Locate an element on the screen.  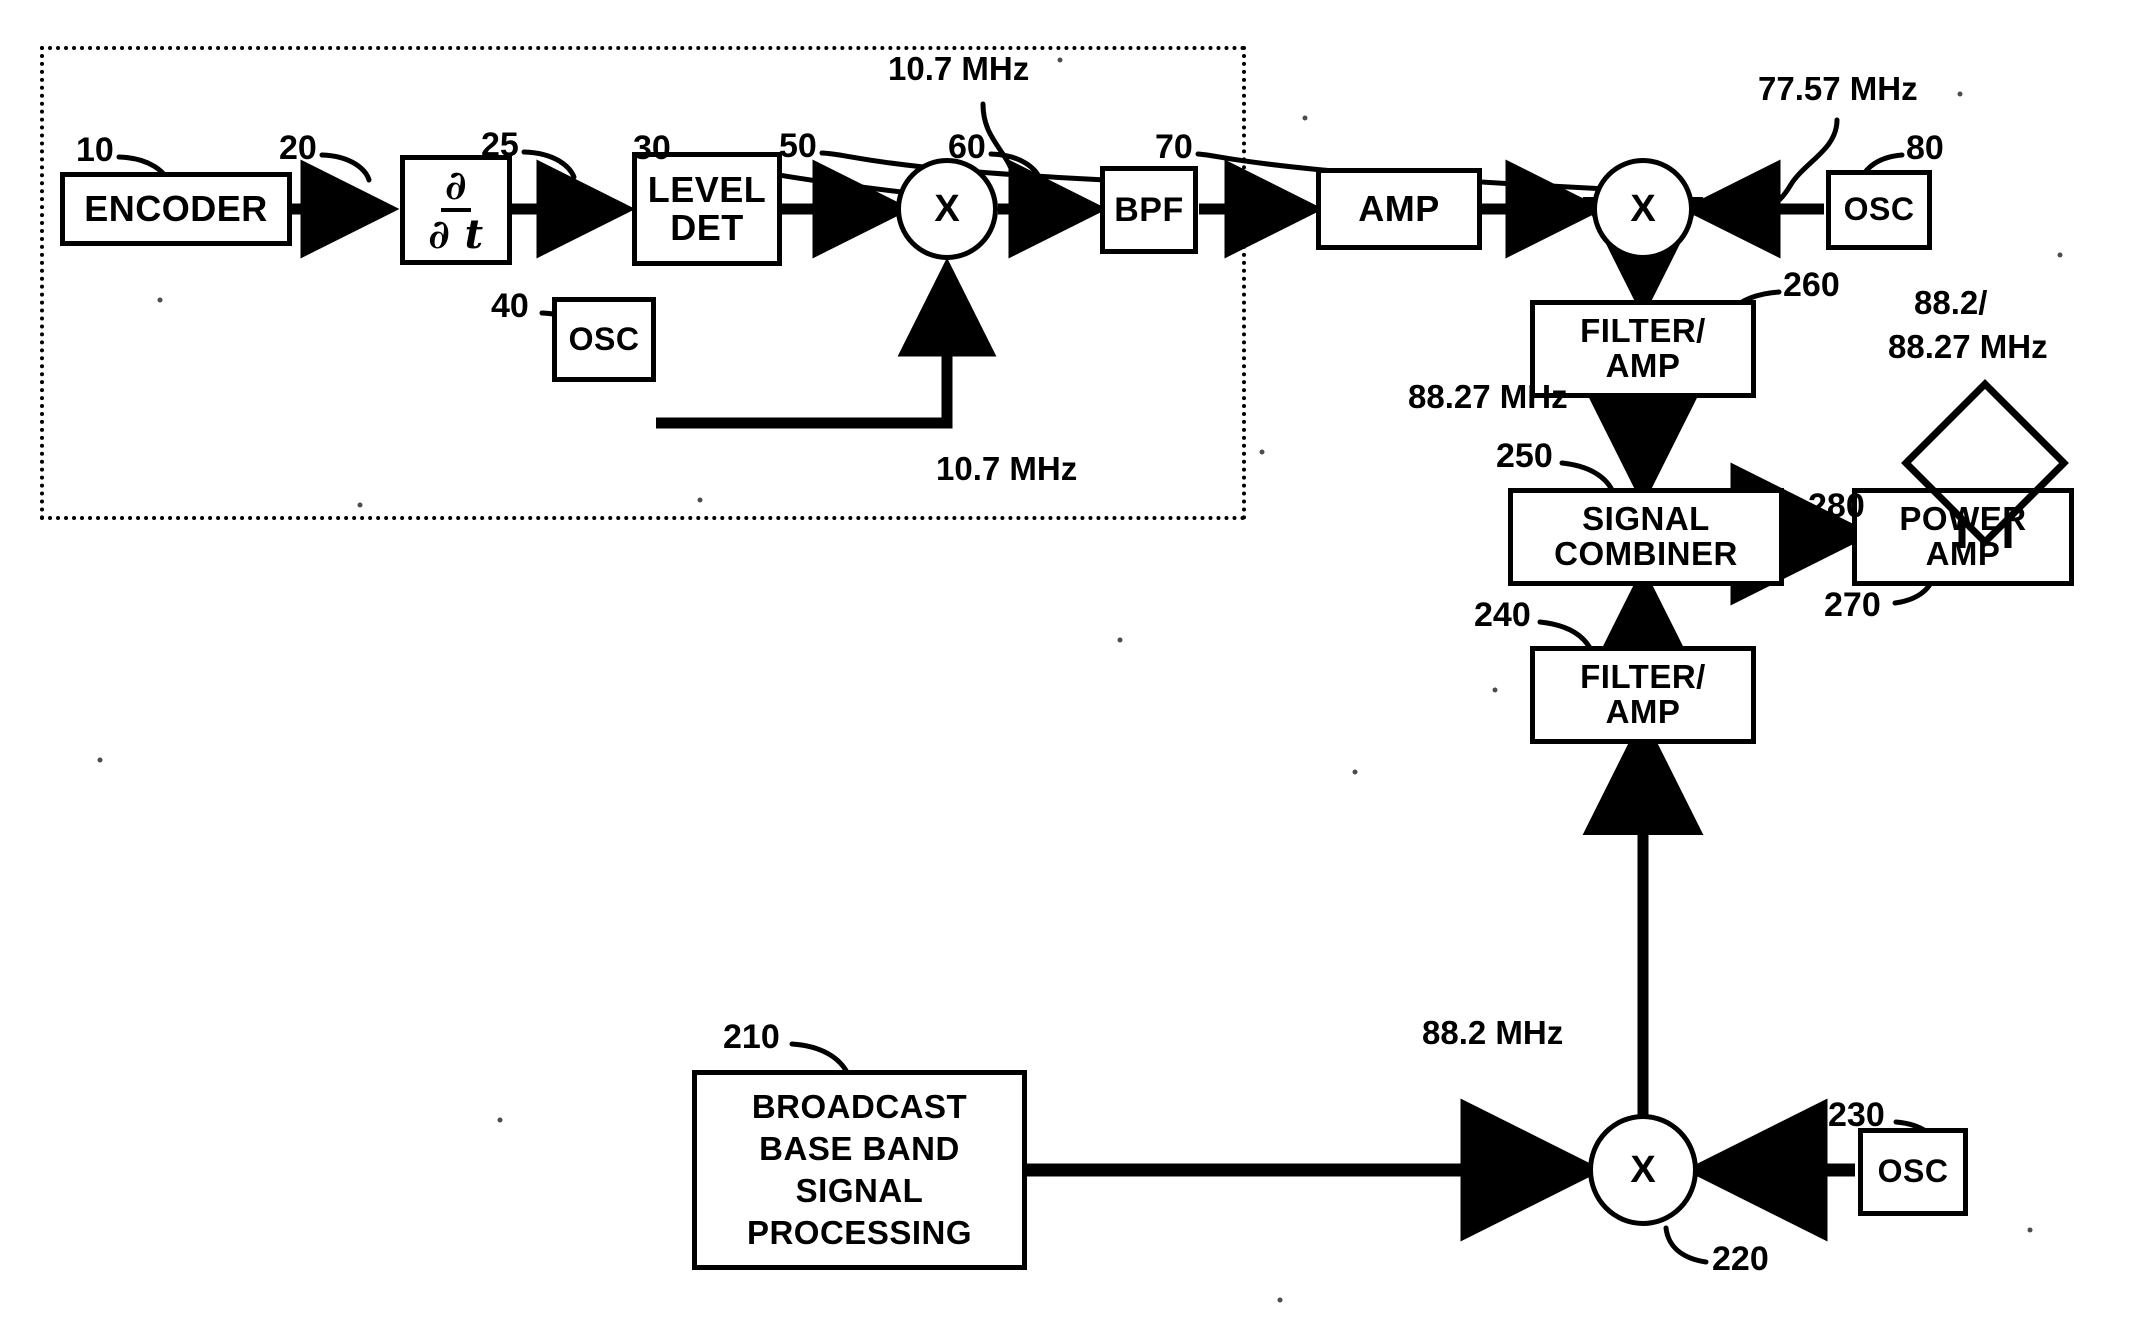
ref-numeral-70: 70 is located at coordinates (1174, 147).